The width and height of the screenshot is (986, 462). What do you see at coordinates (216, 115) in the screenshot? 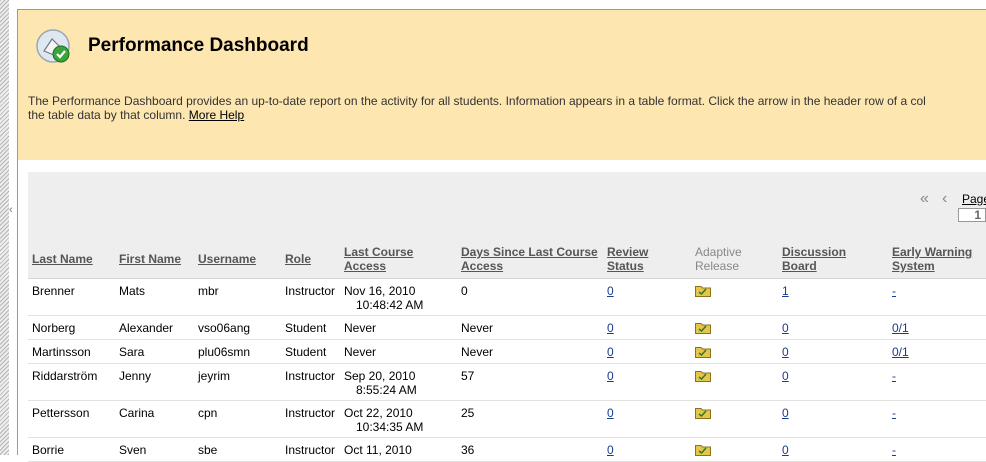
I see `more-help-link: More Help` at bounding box center [216, 115].